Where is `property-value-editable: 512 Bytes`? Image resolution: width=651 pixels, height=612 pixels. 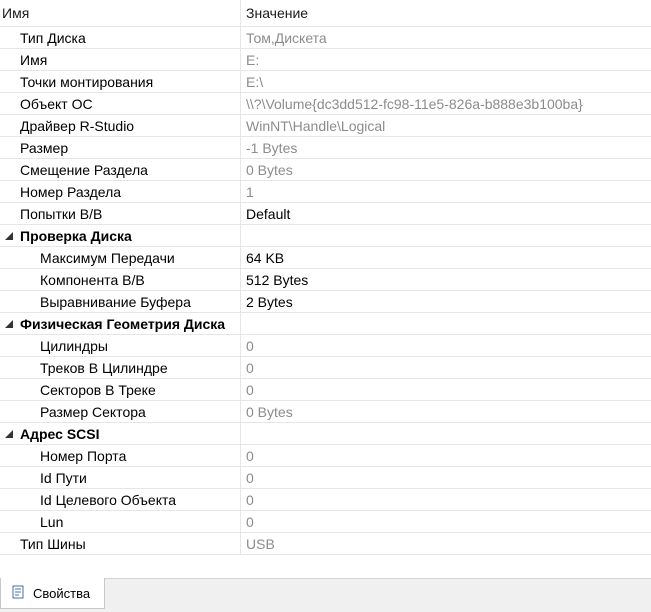 property-value-editable: 512 Bytes is located at coordinates (446, 279).